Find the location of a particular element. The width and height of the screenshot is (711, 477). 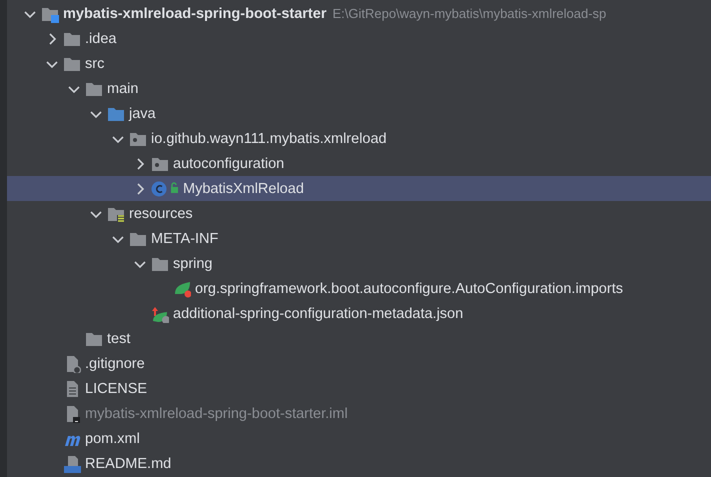

tree-item-label: additional-spring-configuration-metadata.json is located at coordinates (318, 314).